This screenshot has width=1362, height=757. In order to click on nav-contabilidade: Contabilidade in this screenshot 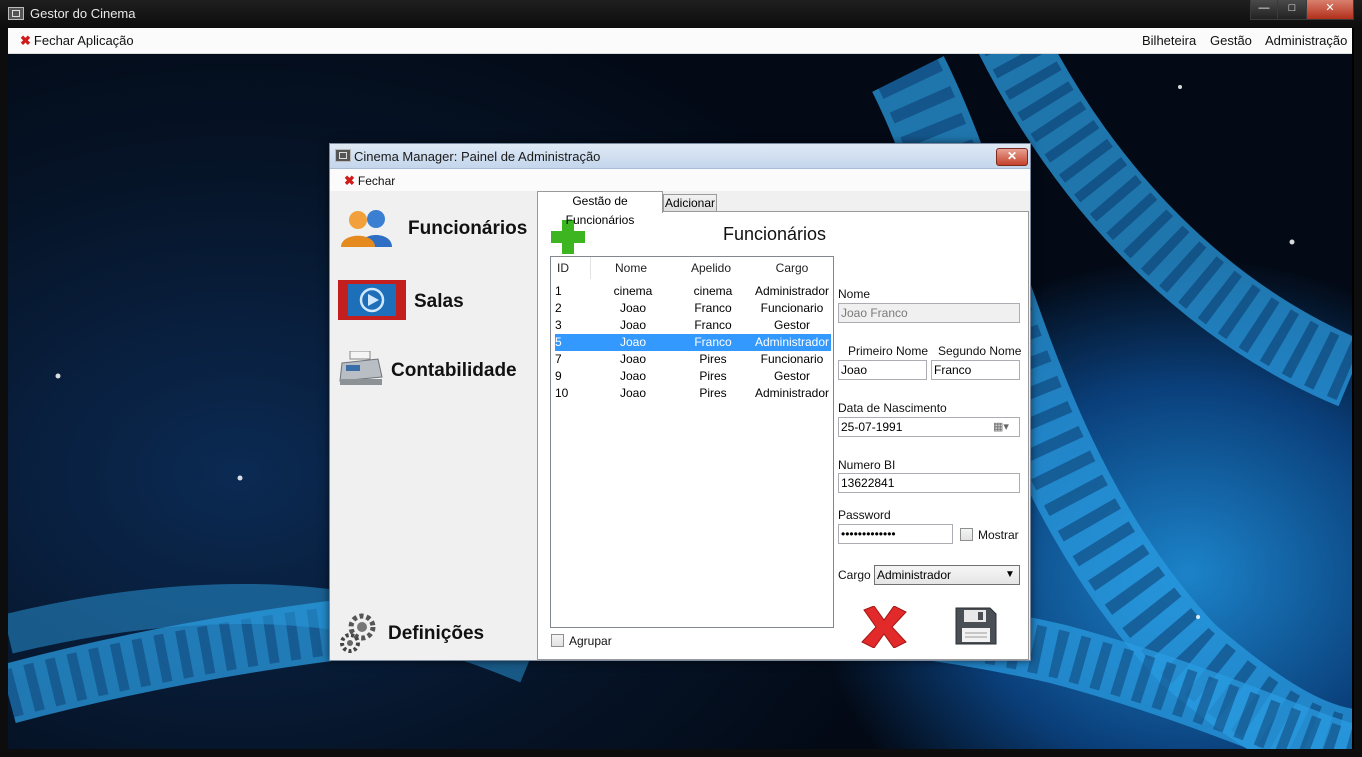, I will do `click(436, 371)`.